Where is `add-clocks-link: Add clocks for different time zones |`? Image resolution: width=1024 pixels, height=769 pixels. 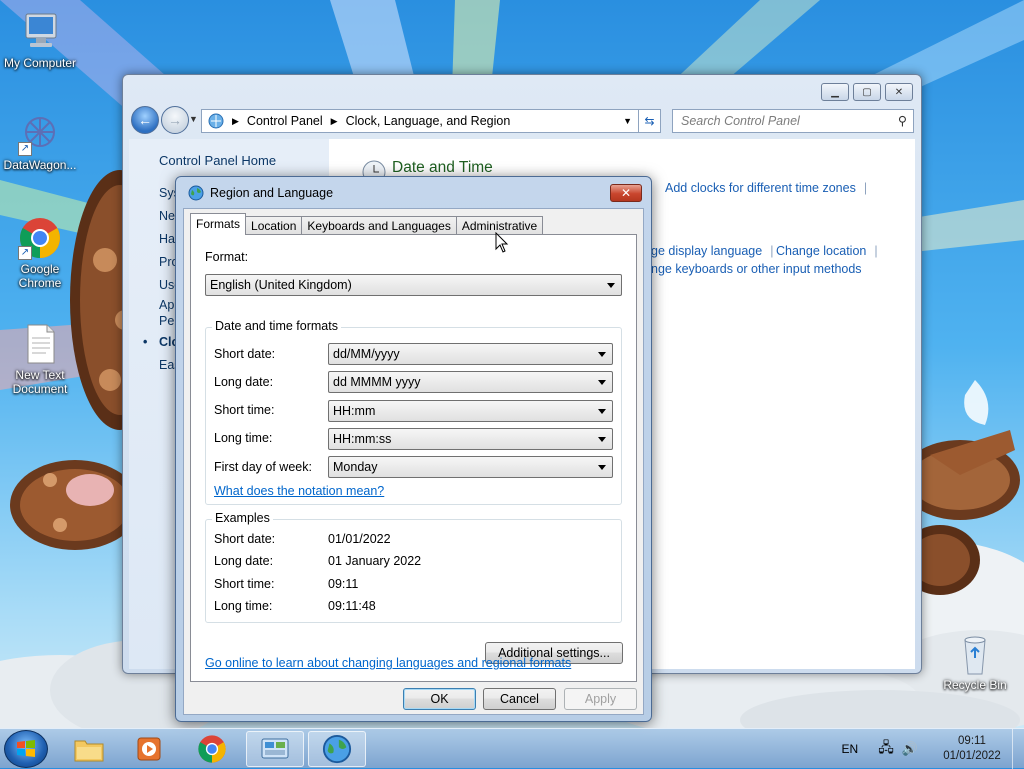
add-clocks-link: Add clocks for different time zones | is located at coordinates (770, 188).